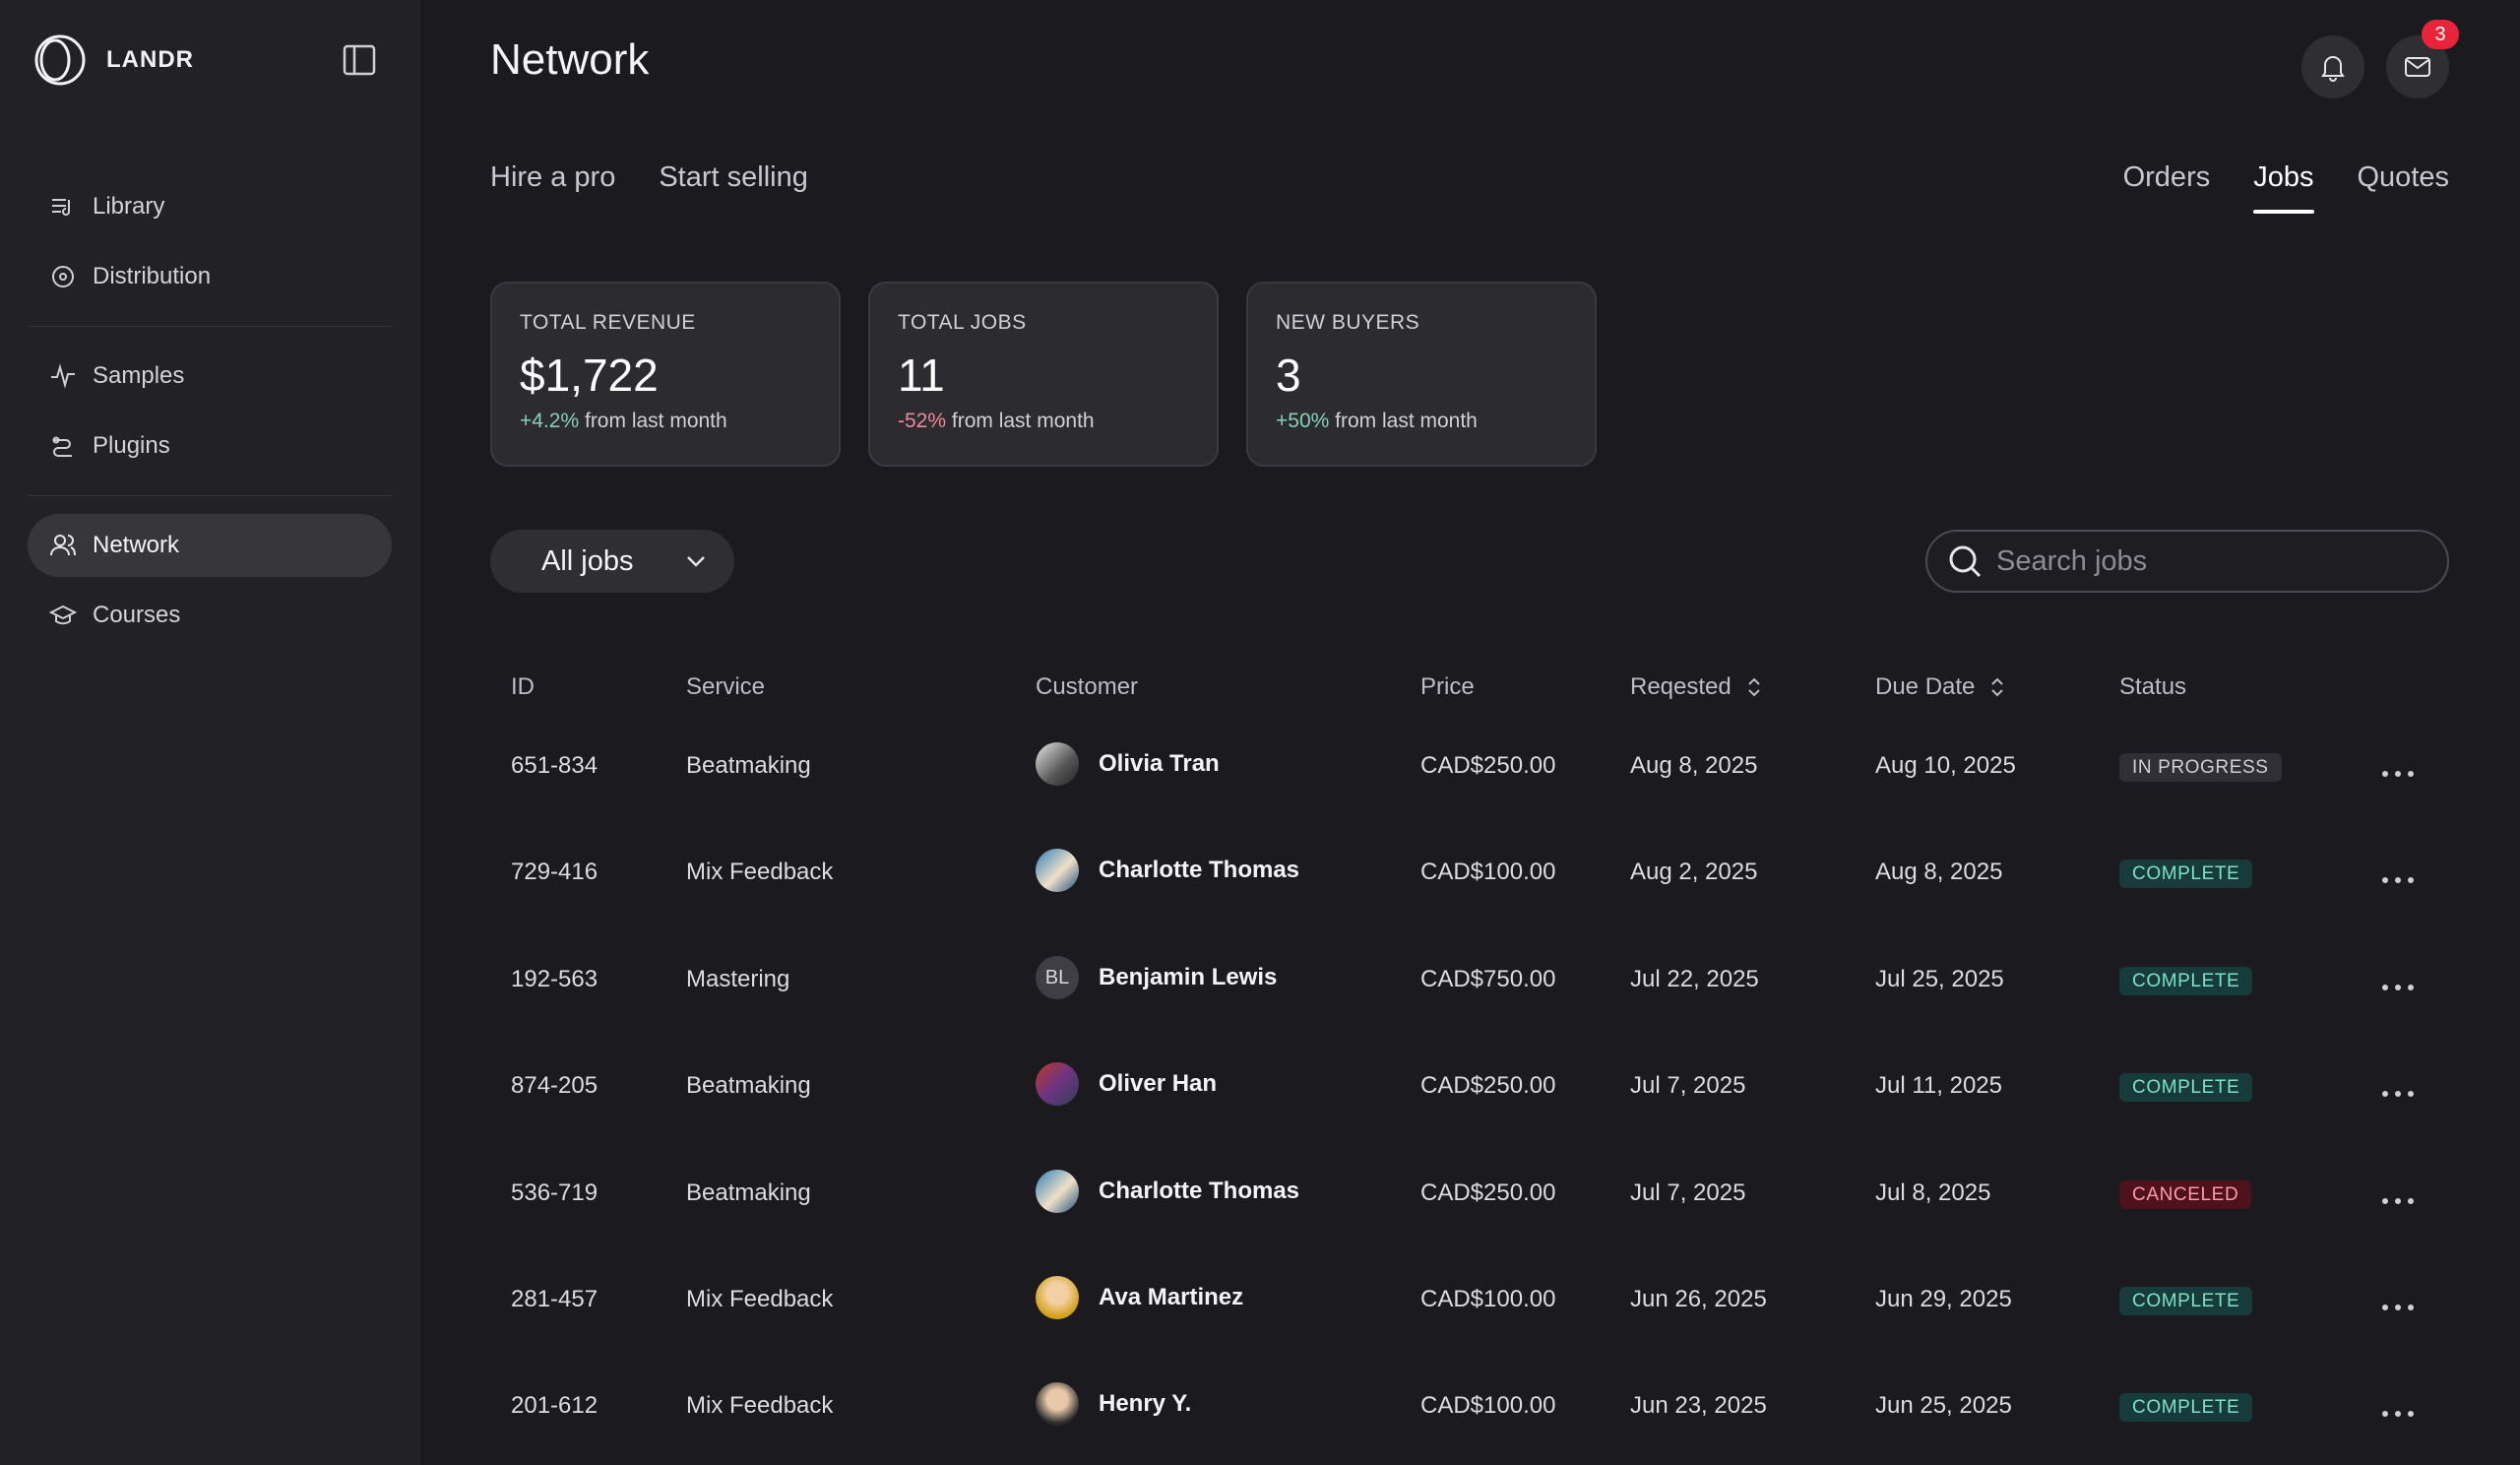  Describe the element at coordinates (554, 1299) in the screenshot. I see `cell-id: 281-457` at that location.